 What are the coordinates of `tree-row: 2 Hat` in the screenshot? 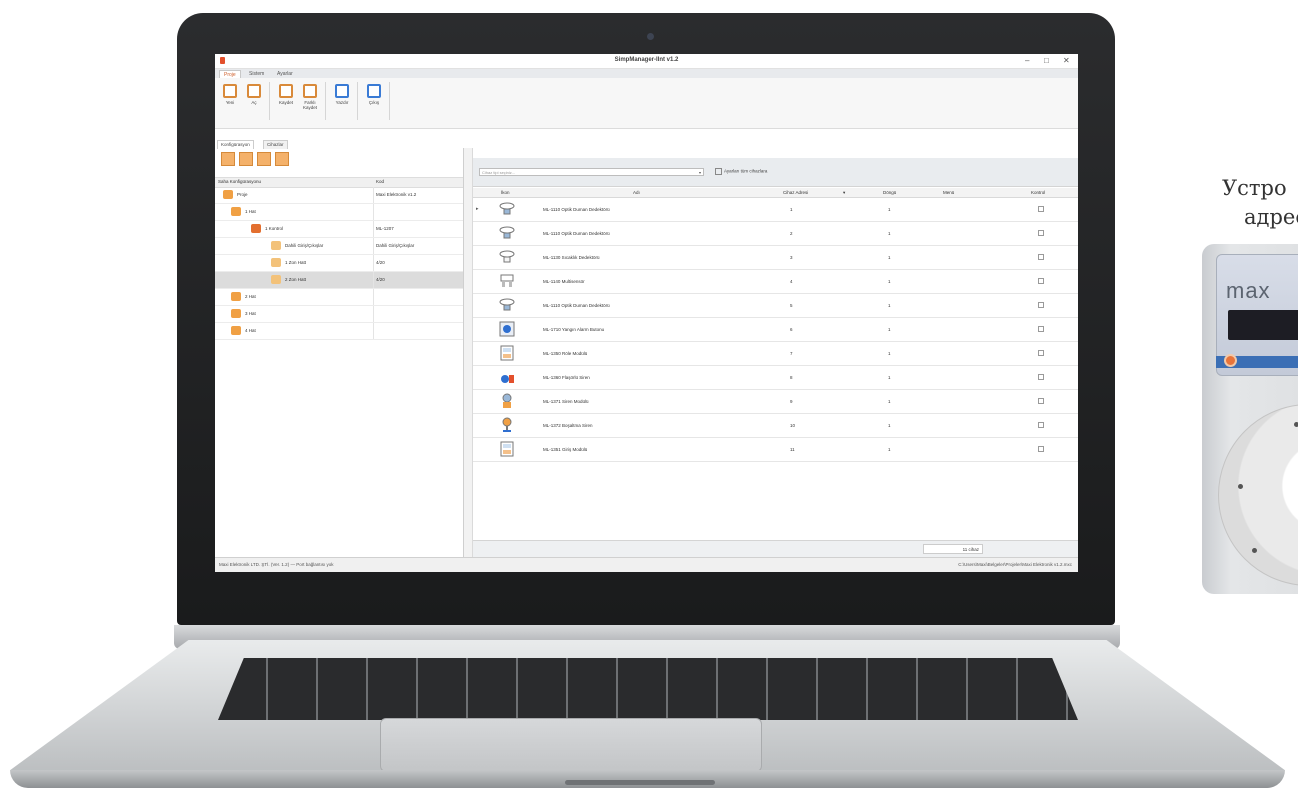 It's located at (339, 297).